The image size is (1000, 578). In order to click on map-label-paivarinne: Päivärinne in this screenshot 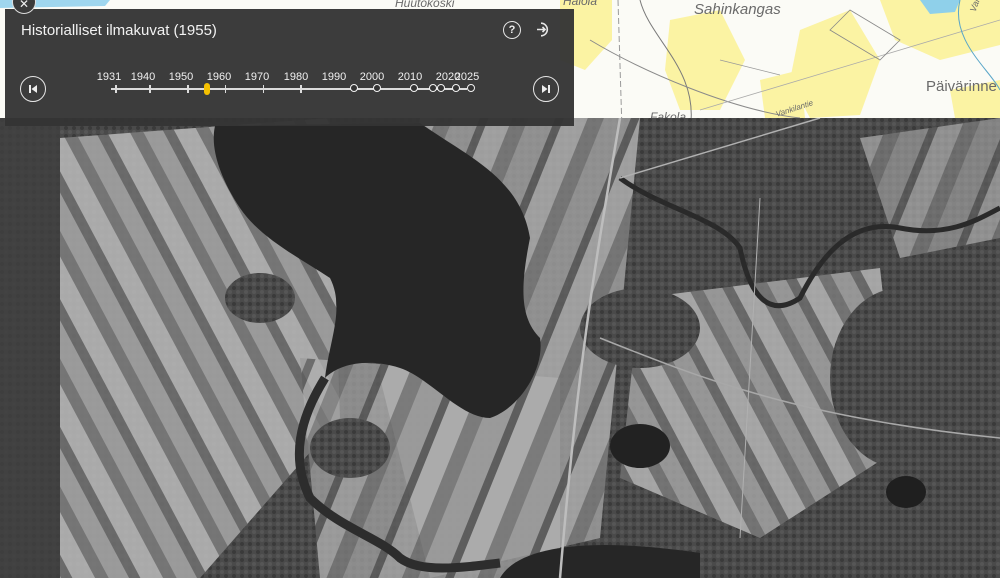, I will do `click(961, 86)`.